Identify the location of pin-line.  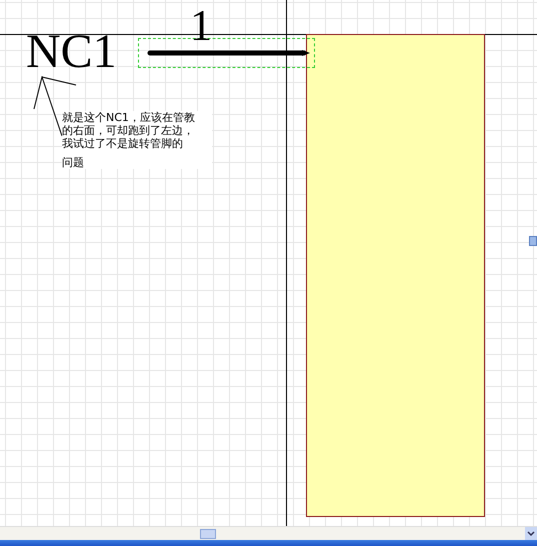
(228, 53).